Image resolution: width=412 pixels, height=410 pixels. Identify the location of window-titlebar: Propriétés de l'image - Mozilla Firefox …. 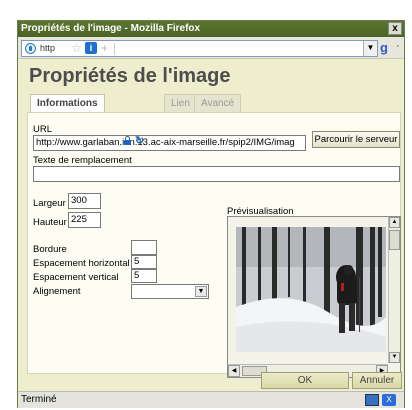
(211, 29).